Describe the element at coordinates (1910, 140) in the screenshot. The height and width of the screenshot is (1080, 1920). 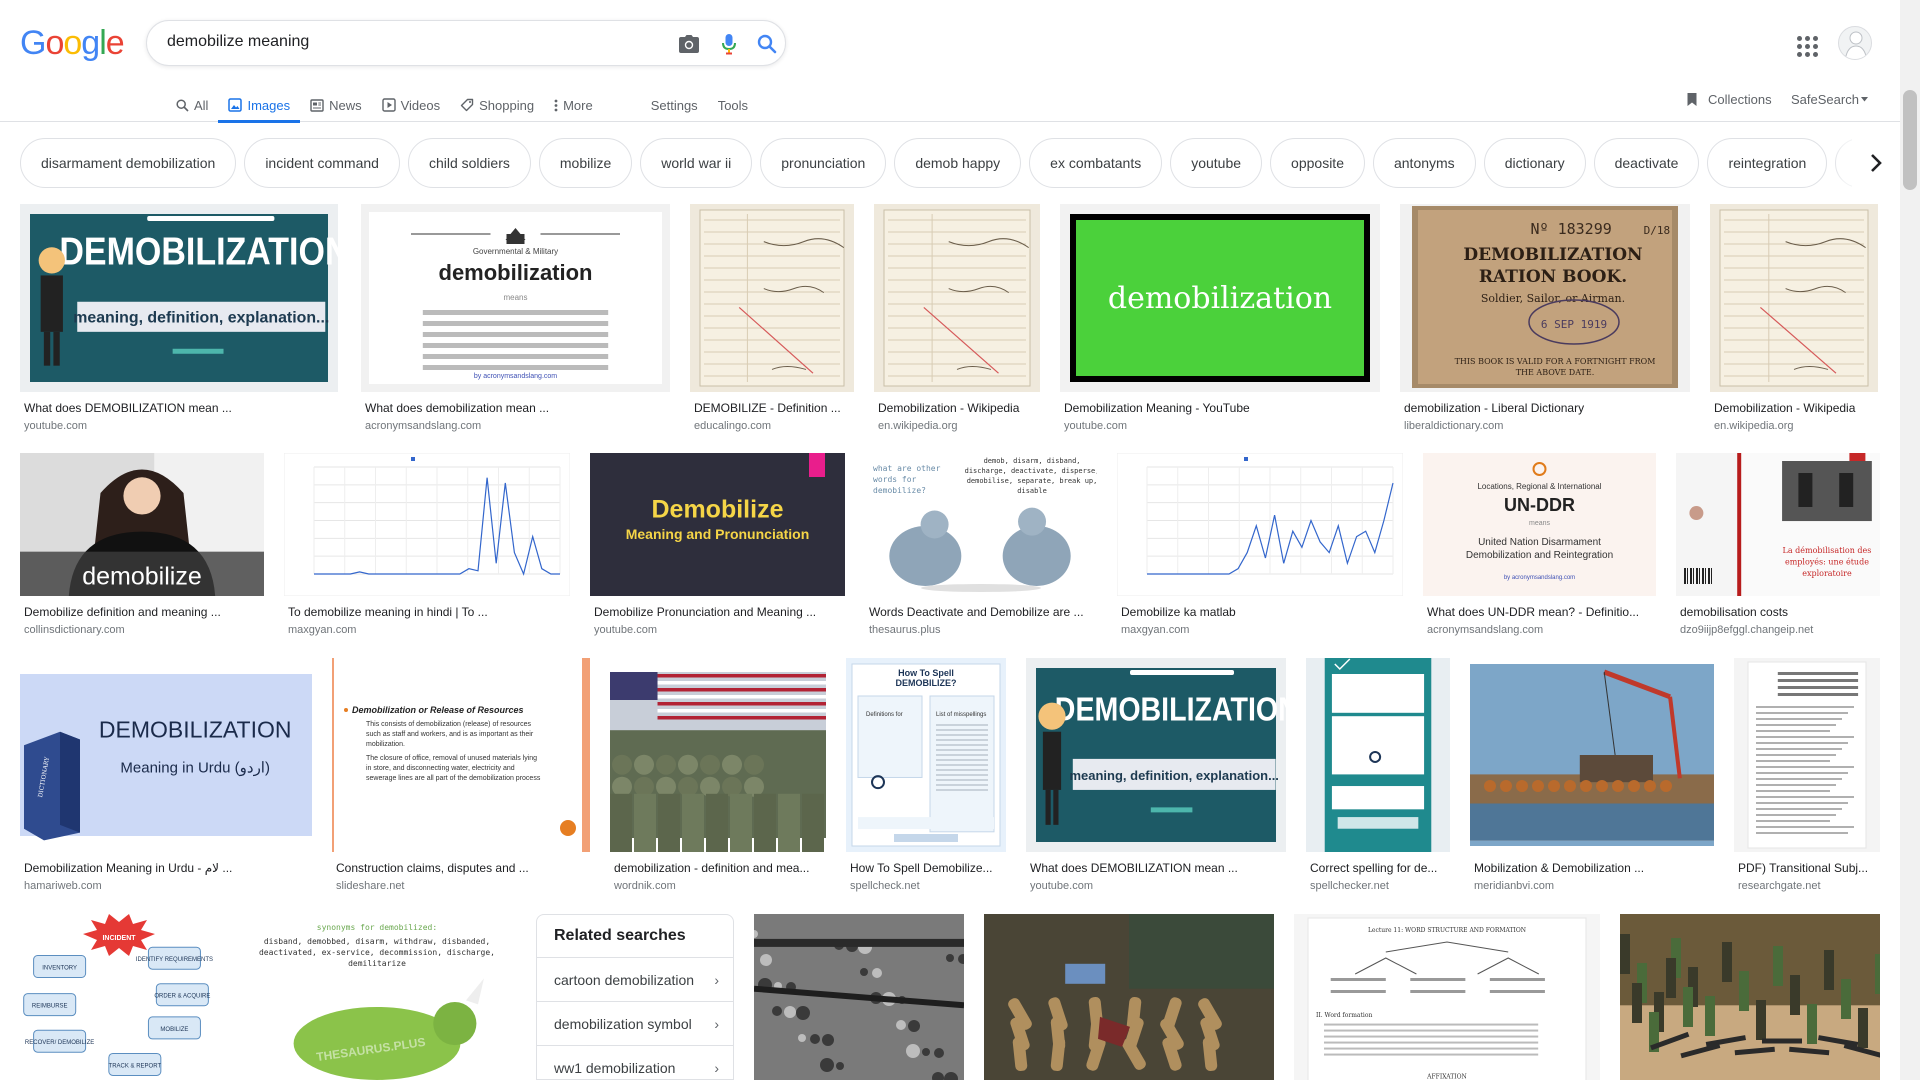
I see `scrollbar-thumb` at that location.